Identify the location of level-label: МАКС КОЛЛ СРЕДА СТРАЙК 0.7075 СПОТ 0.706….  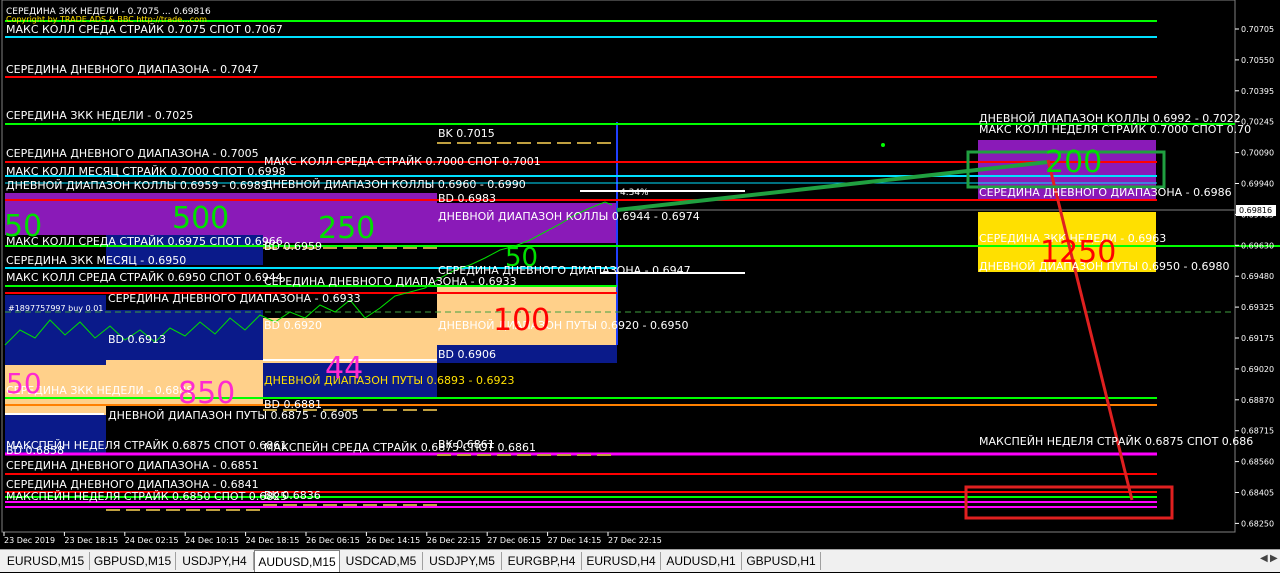
(144, 29).